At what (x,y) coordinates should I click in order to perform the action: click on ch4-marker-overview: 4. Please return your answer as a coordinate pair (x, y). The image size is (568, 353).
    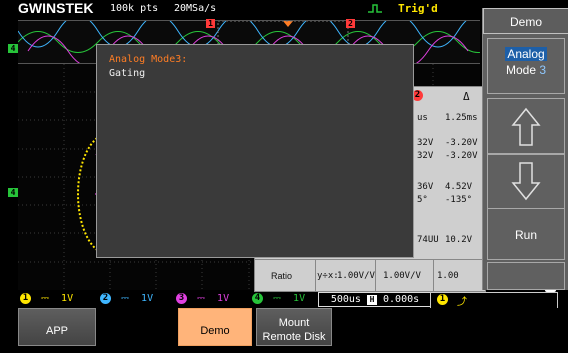
    Looking at the image, I should click on (13, 48).